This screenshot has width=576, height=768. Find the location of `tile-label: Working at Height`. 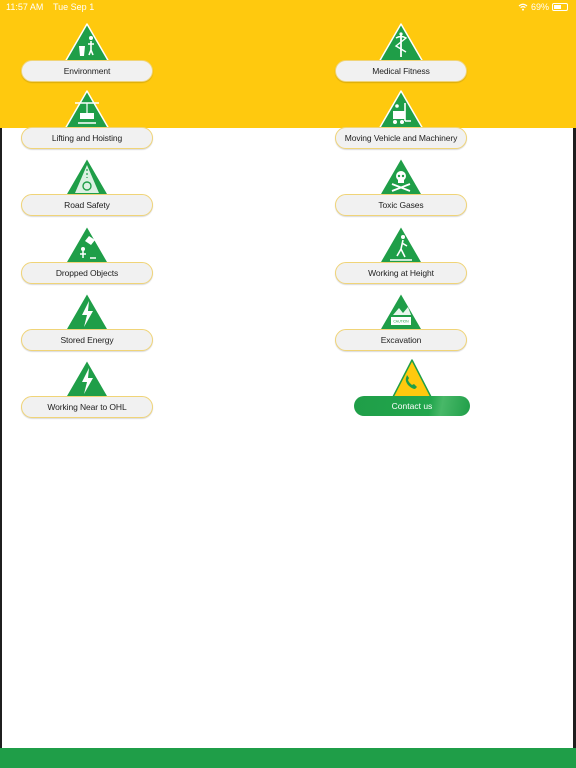

tile-label: Working at Height is located at coordinates (401, 273).